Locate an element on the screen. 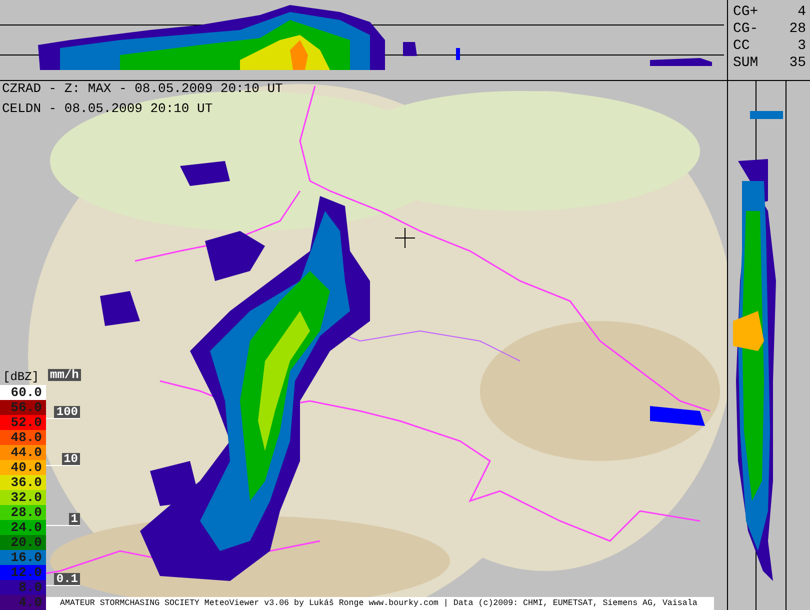 Image resolution: width=810 pixels, height=610 pixels. legend-step: 28.0 is located at coordinates (23, 512).